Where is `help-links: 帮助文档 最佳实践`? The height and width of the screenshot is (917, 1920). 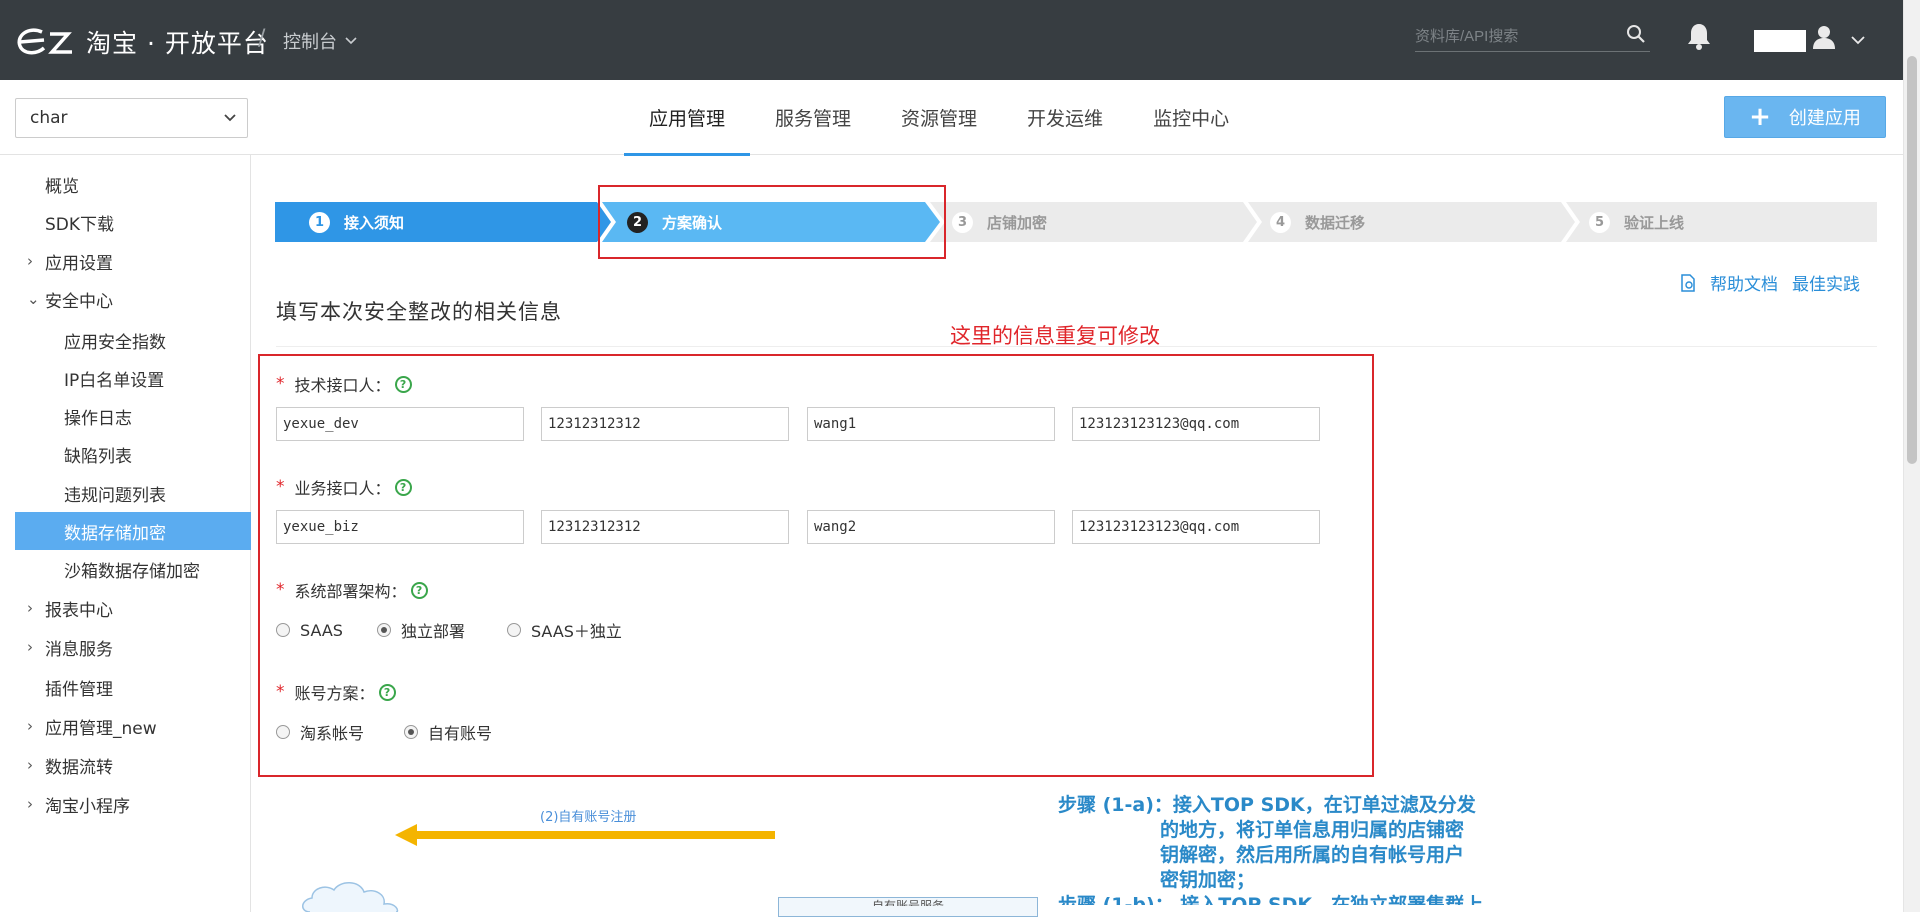
help-links: 帮助文档 最佳实践 is located at coordinates (1770, 282).